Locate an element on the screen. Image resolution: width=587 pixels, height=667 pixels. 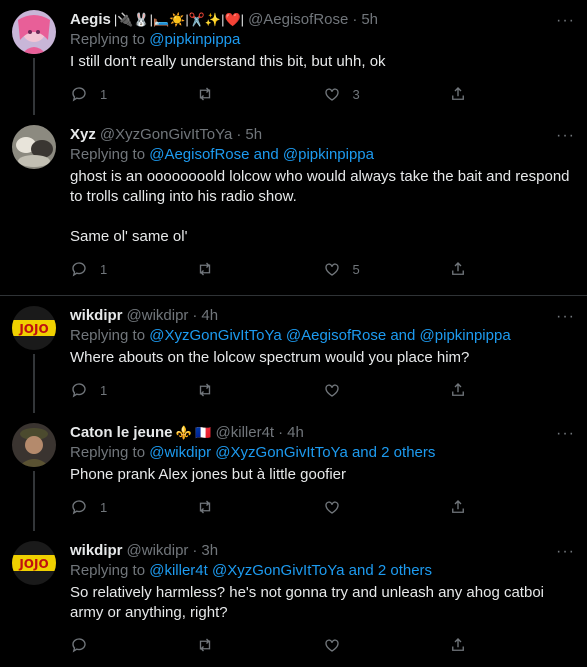
display-name: Caton le jeune is located at coordinates (121, 433).